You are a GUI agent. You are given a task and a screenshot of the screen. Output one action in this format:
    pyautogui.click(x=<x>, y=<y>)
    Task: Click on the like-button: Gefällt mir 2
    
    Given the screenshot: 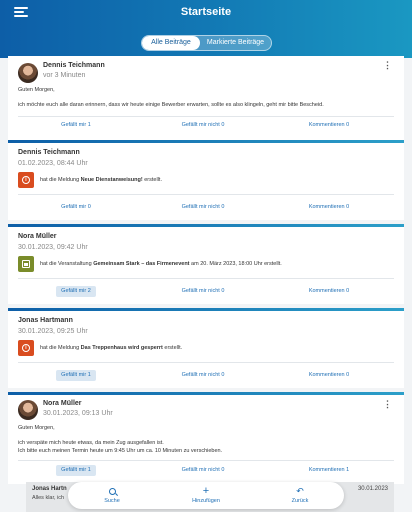 What is the action you would take?
    pyautogui.click(x=76, y=291)
    